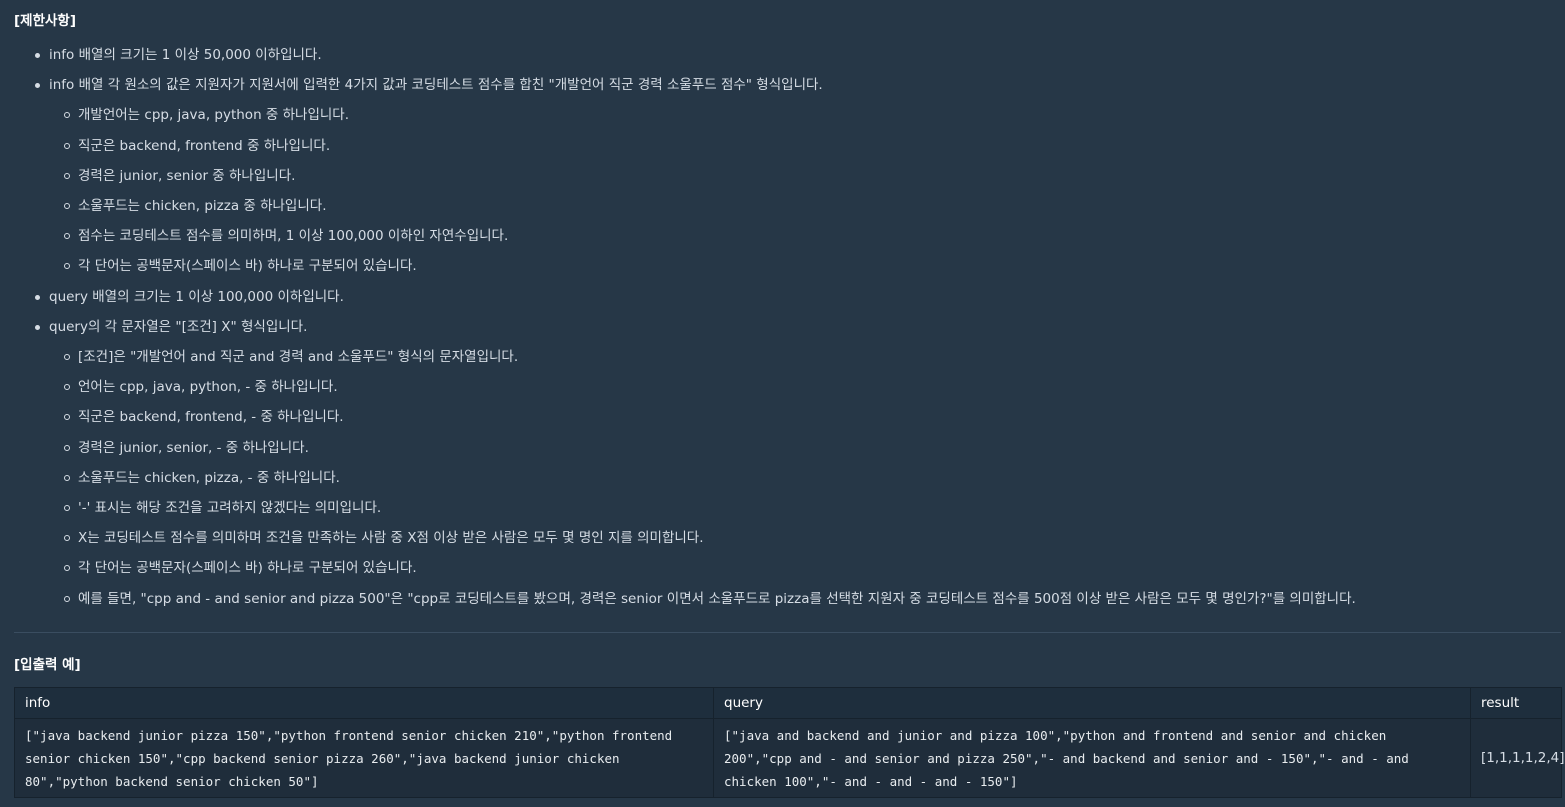 This screenshot has width=1565, height=807. I want to click on constraint-subitem: 언어는 cpp, java, python, - 중 하나입니다., so click(702, 387).